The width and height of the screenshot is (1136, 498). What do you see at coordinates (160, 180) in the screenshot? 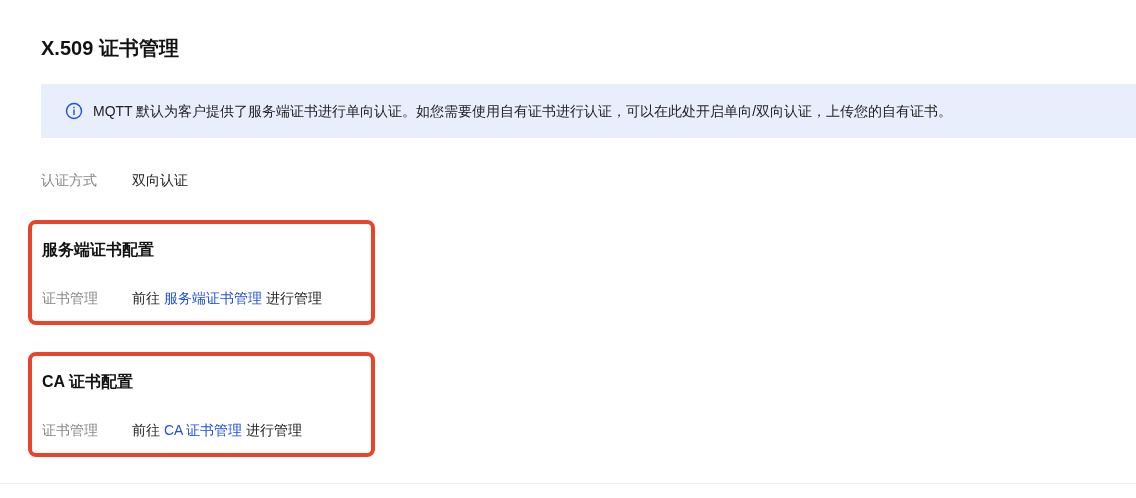
I see `field-value: 双向认证` at bounding box center [160, 180].